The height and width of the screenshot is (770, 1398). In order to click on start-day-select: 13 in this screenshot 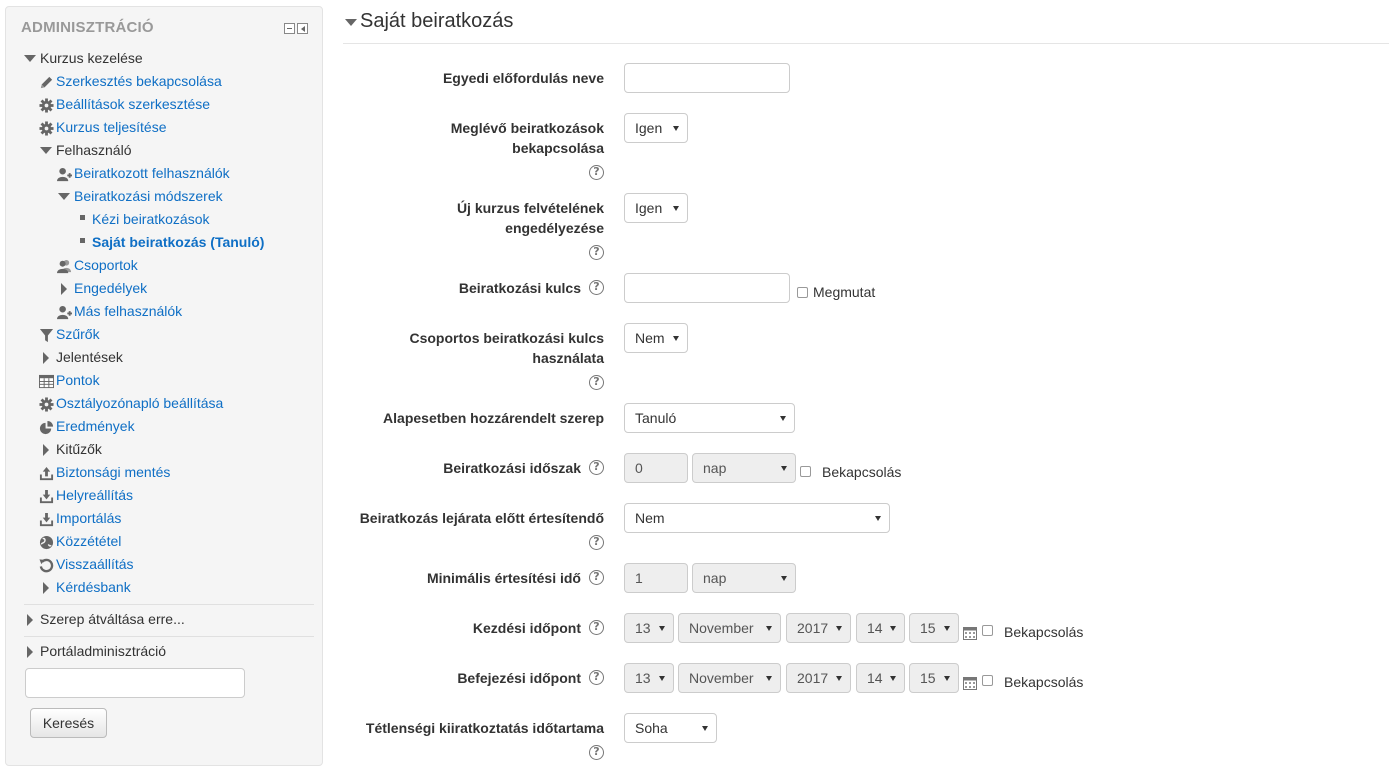, I will do `click(649, 628)`.